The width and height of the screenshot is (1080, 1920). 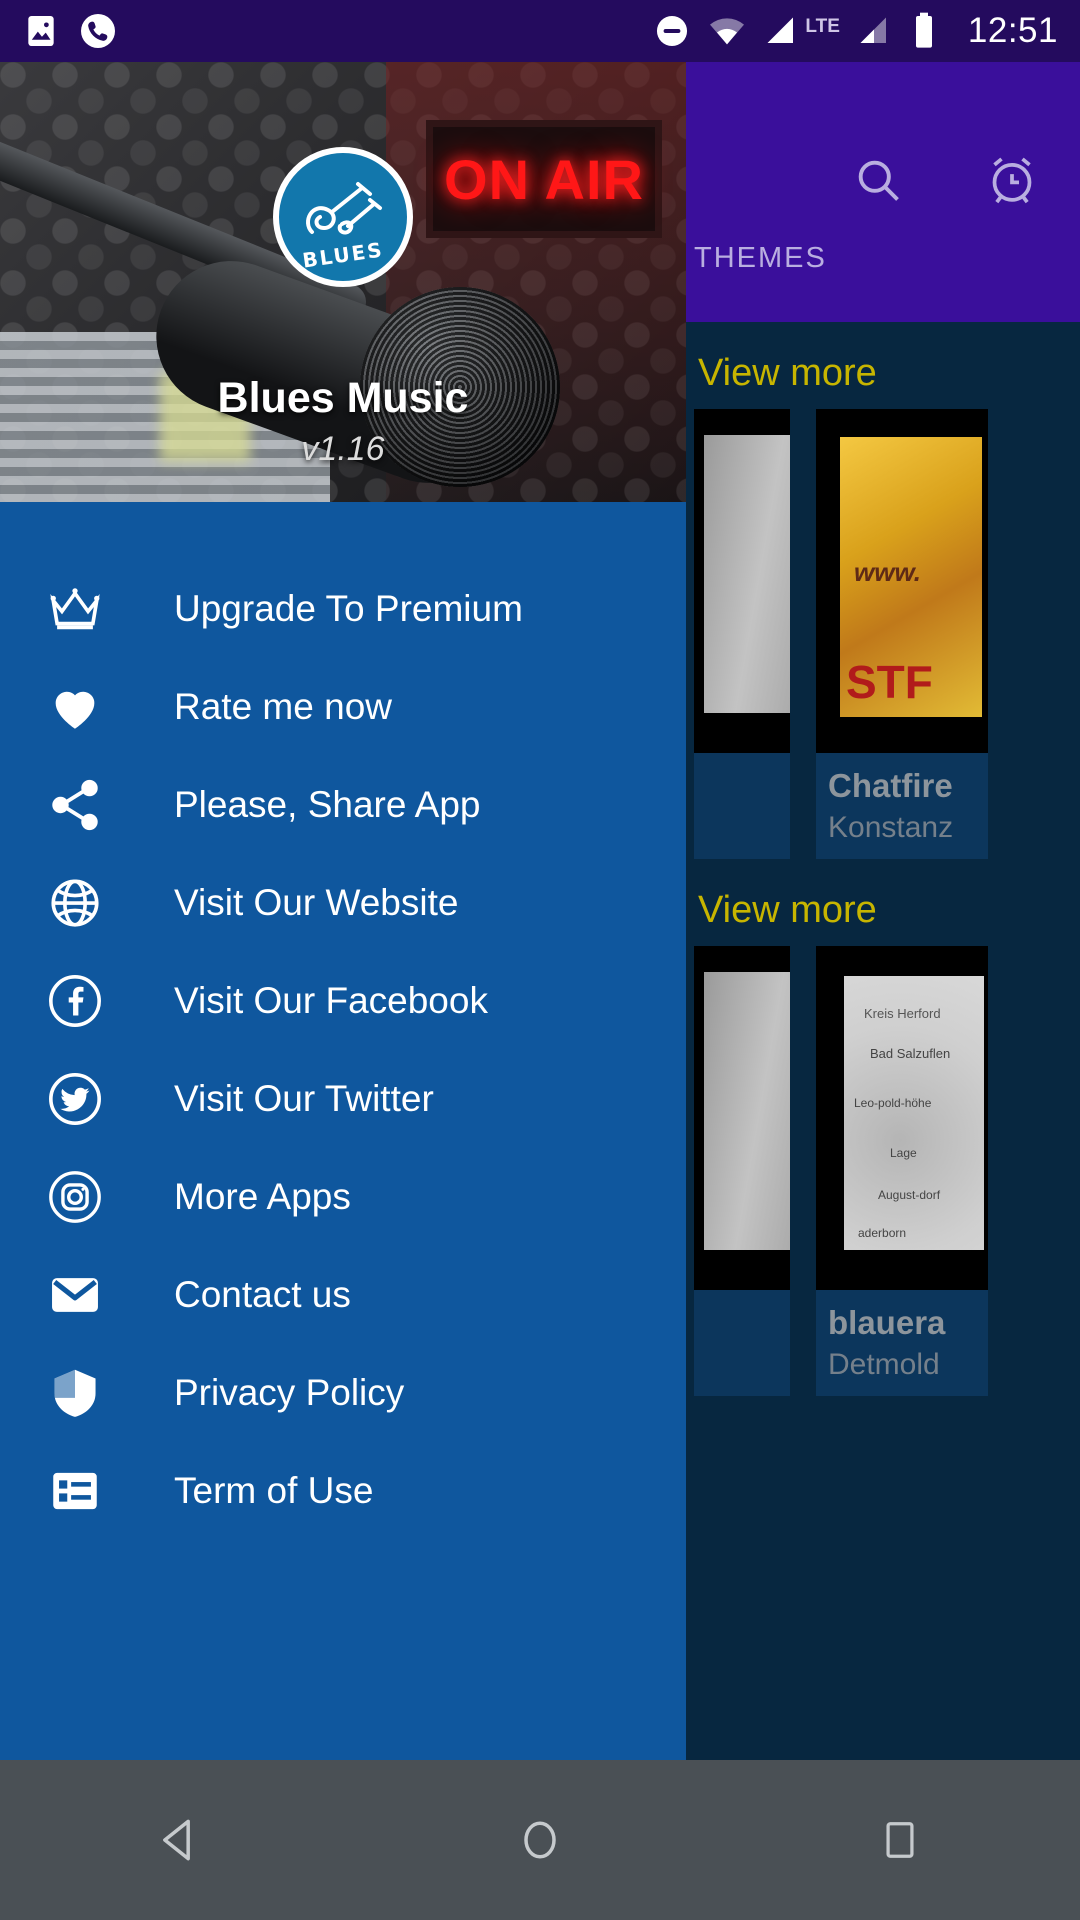 I want to click on menu-item-label: Visit Our Twitter, so click(x=304, y=1098).